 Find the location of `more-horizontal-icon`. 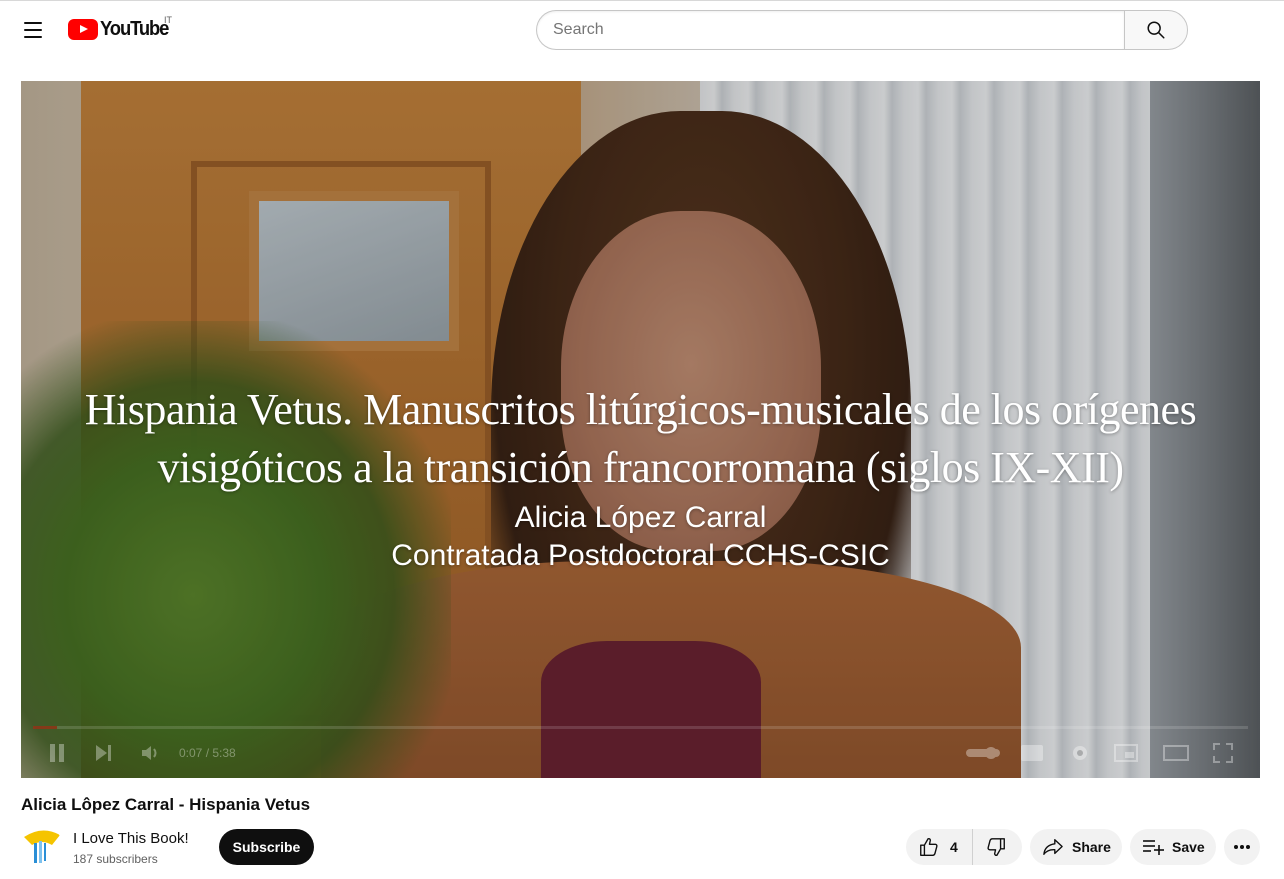

more-horizontal-icon is located at coordinates (1242, 847).